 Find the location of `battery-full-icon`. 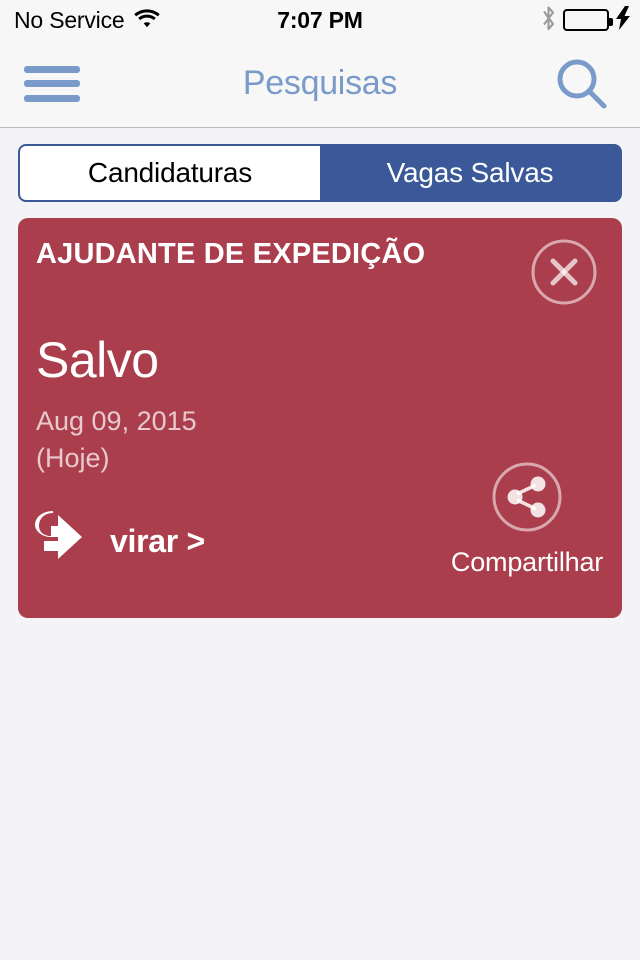

battery-full-icon is located at coordinates (588, 20).